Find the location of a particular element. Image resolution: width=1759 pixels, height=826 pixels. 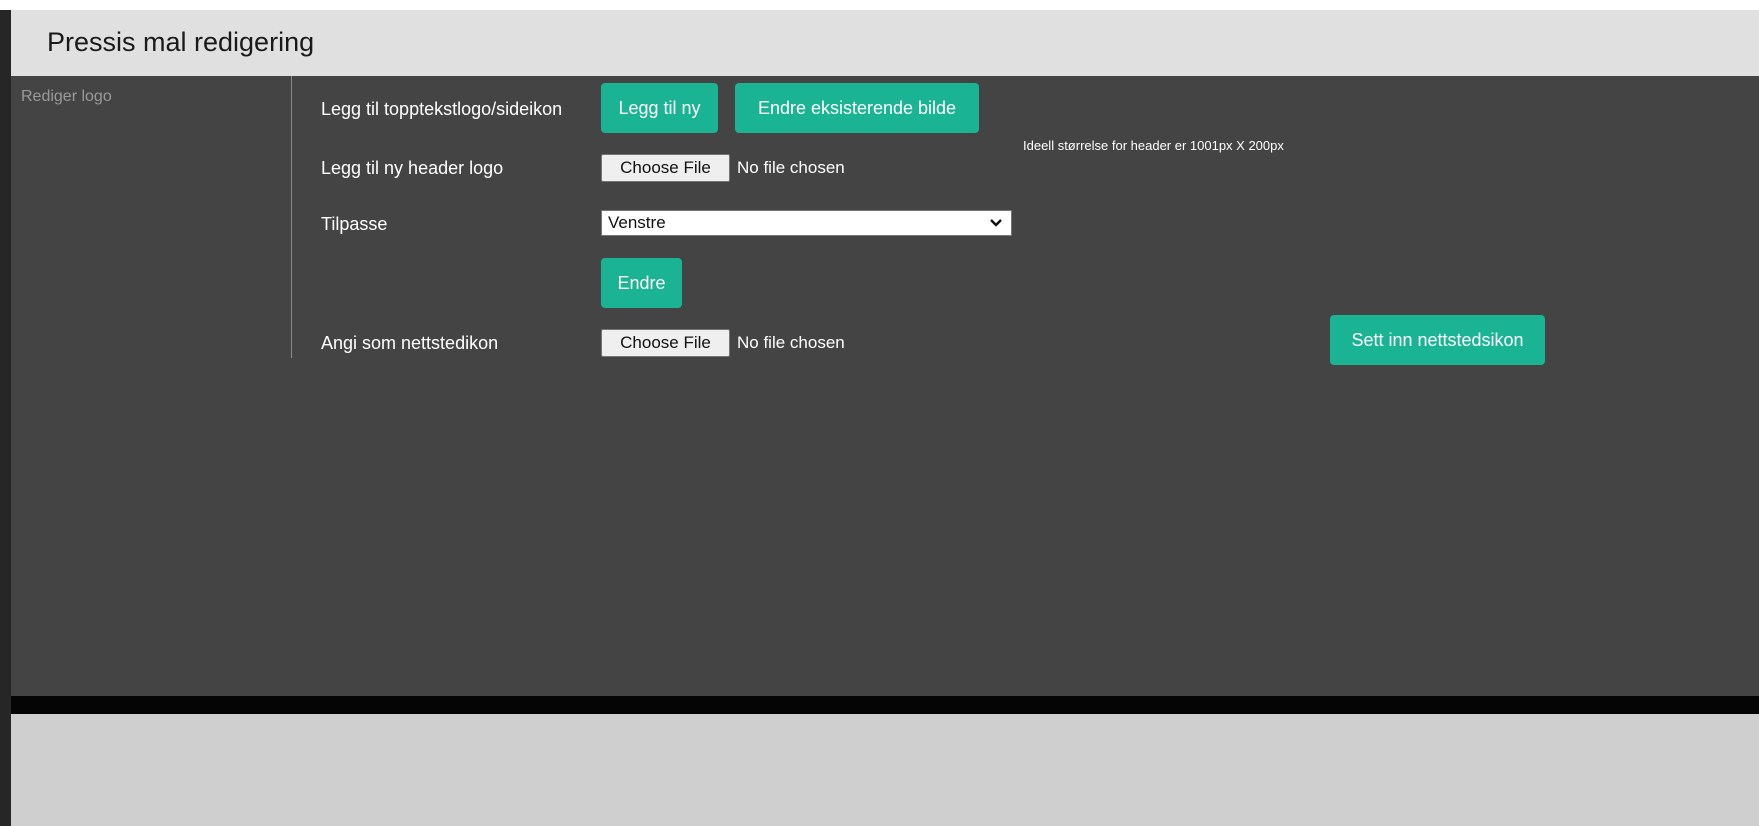

add-new-header-logo-label: Legg til ny header logo is located at coordinates (412, 168).